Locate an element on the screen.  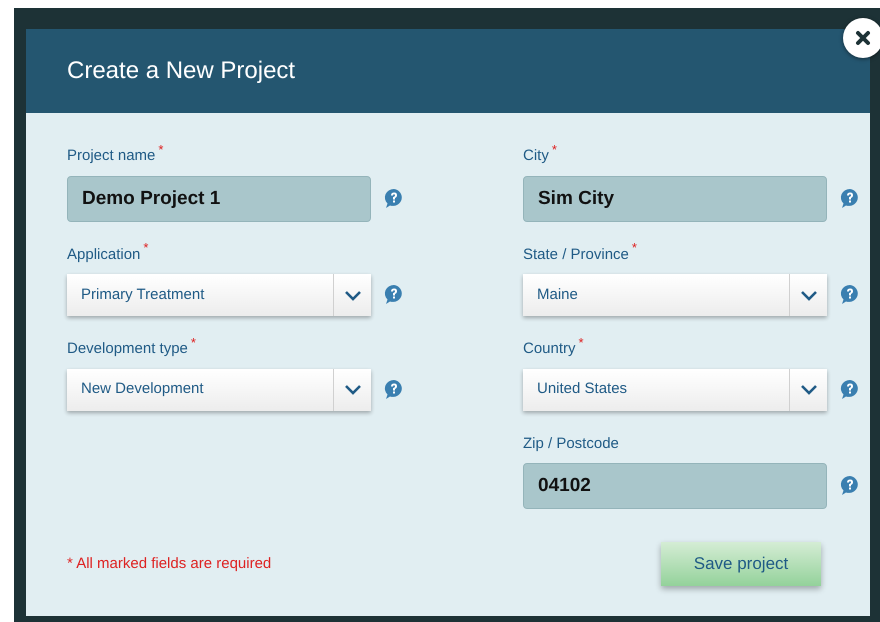
dropdown: United States is located at coordinates (675, 389).